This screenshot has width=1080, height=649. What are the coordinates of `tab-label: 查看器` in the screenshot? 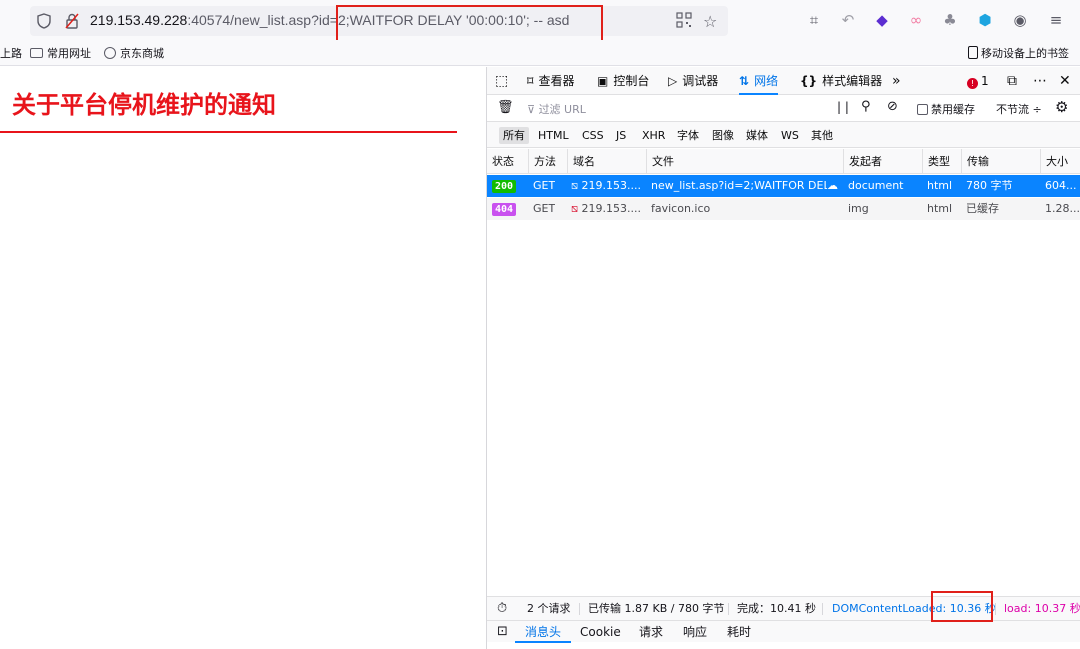 It's located at (556, 81).